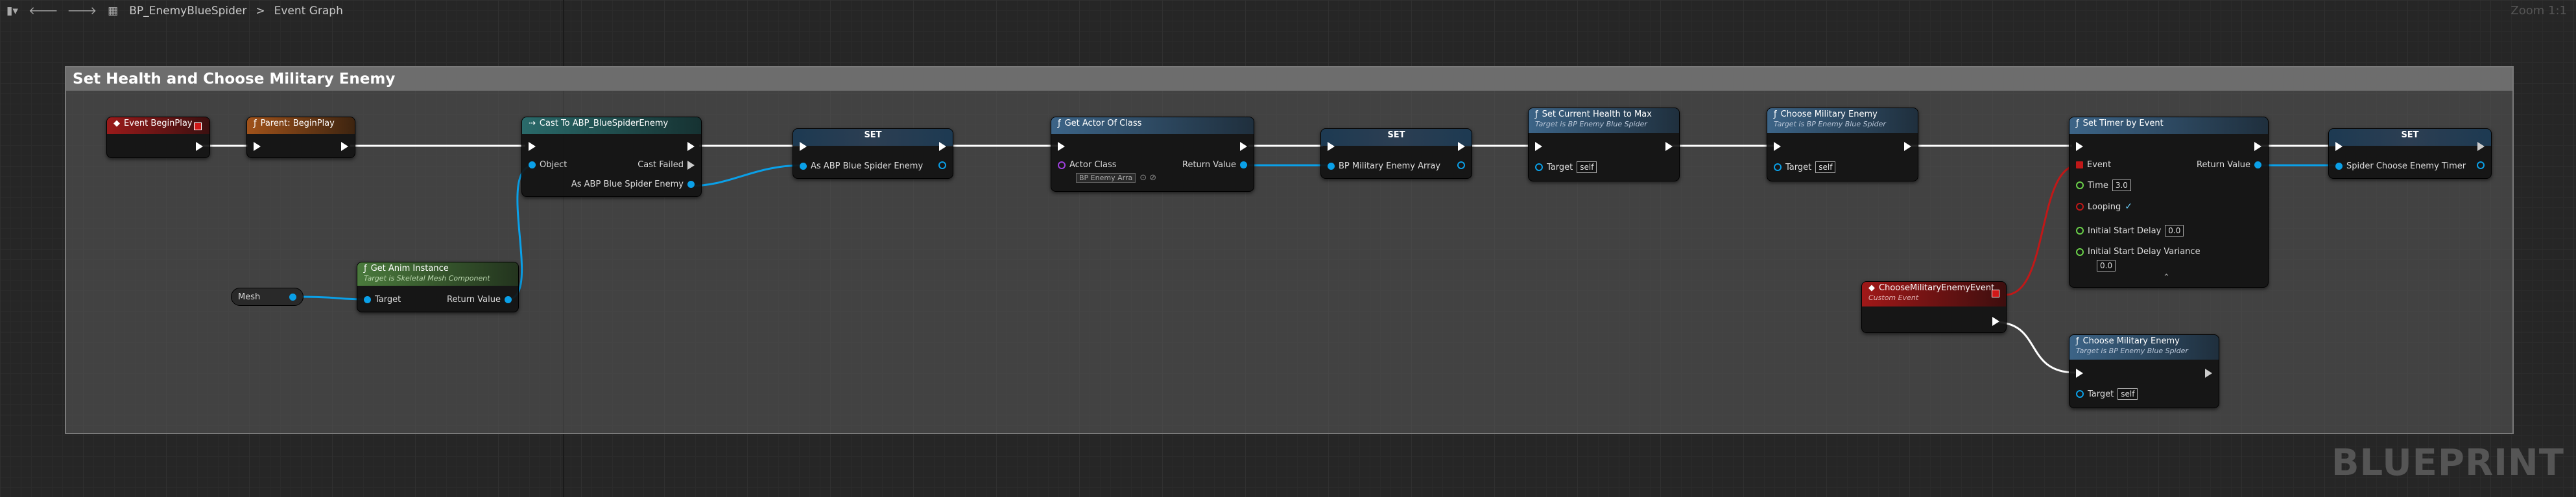 The image size is (2576, 497). What do you see at coordinates (2168, 125) in the screenshot?
I see `node-header: ƒ Set Timer by Event` at bounding box center [2168, 125].